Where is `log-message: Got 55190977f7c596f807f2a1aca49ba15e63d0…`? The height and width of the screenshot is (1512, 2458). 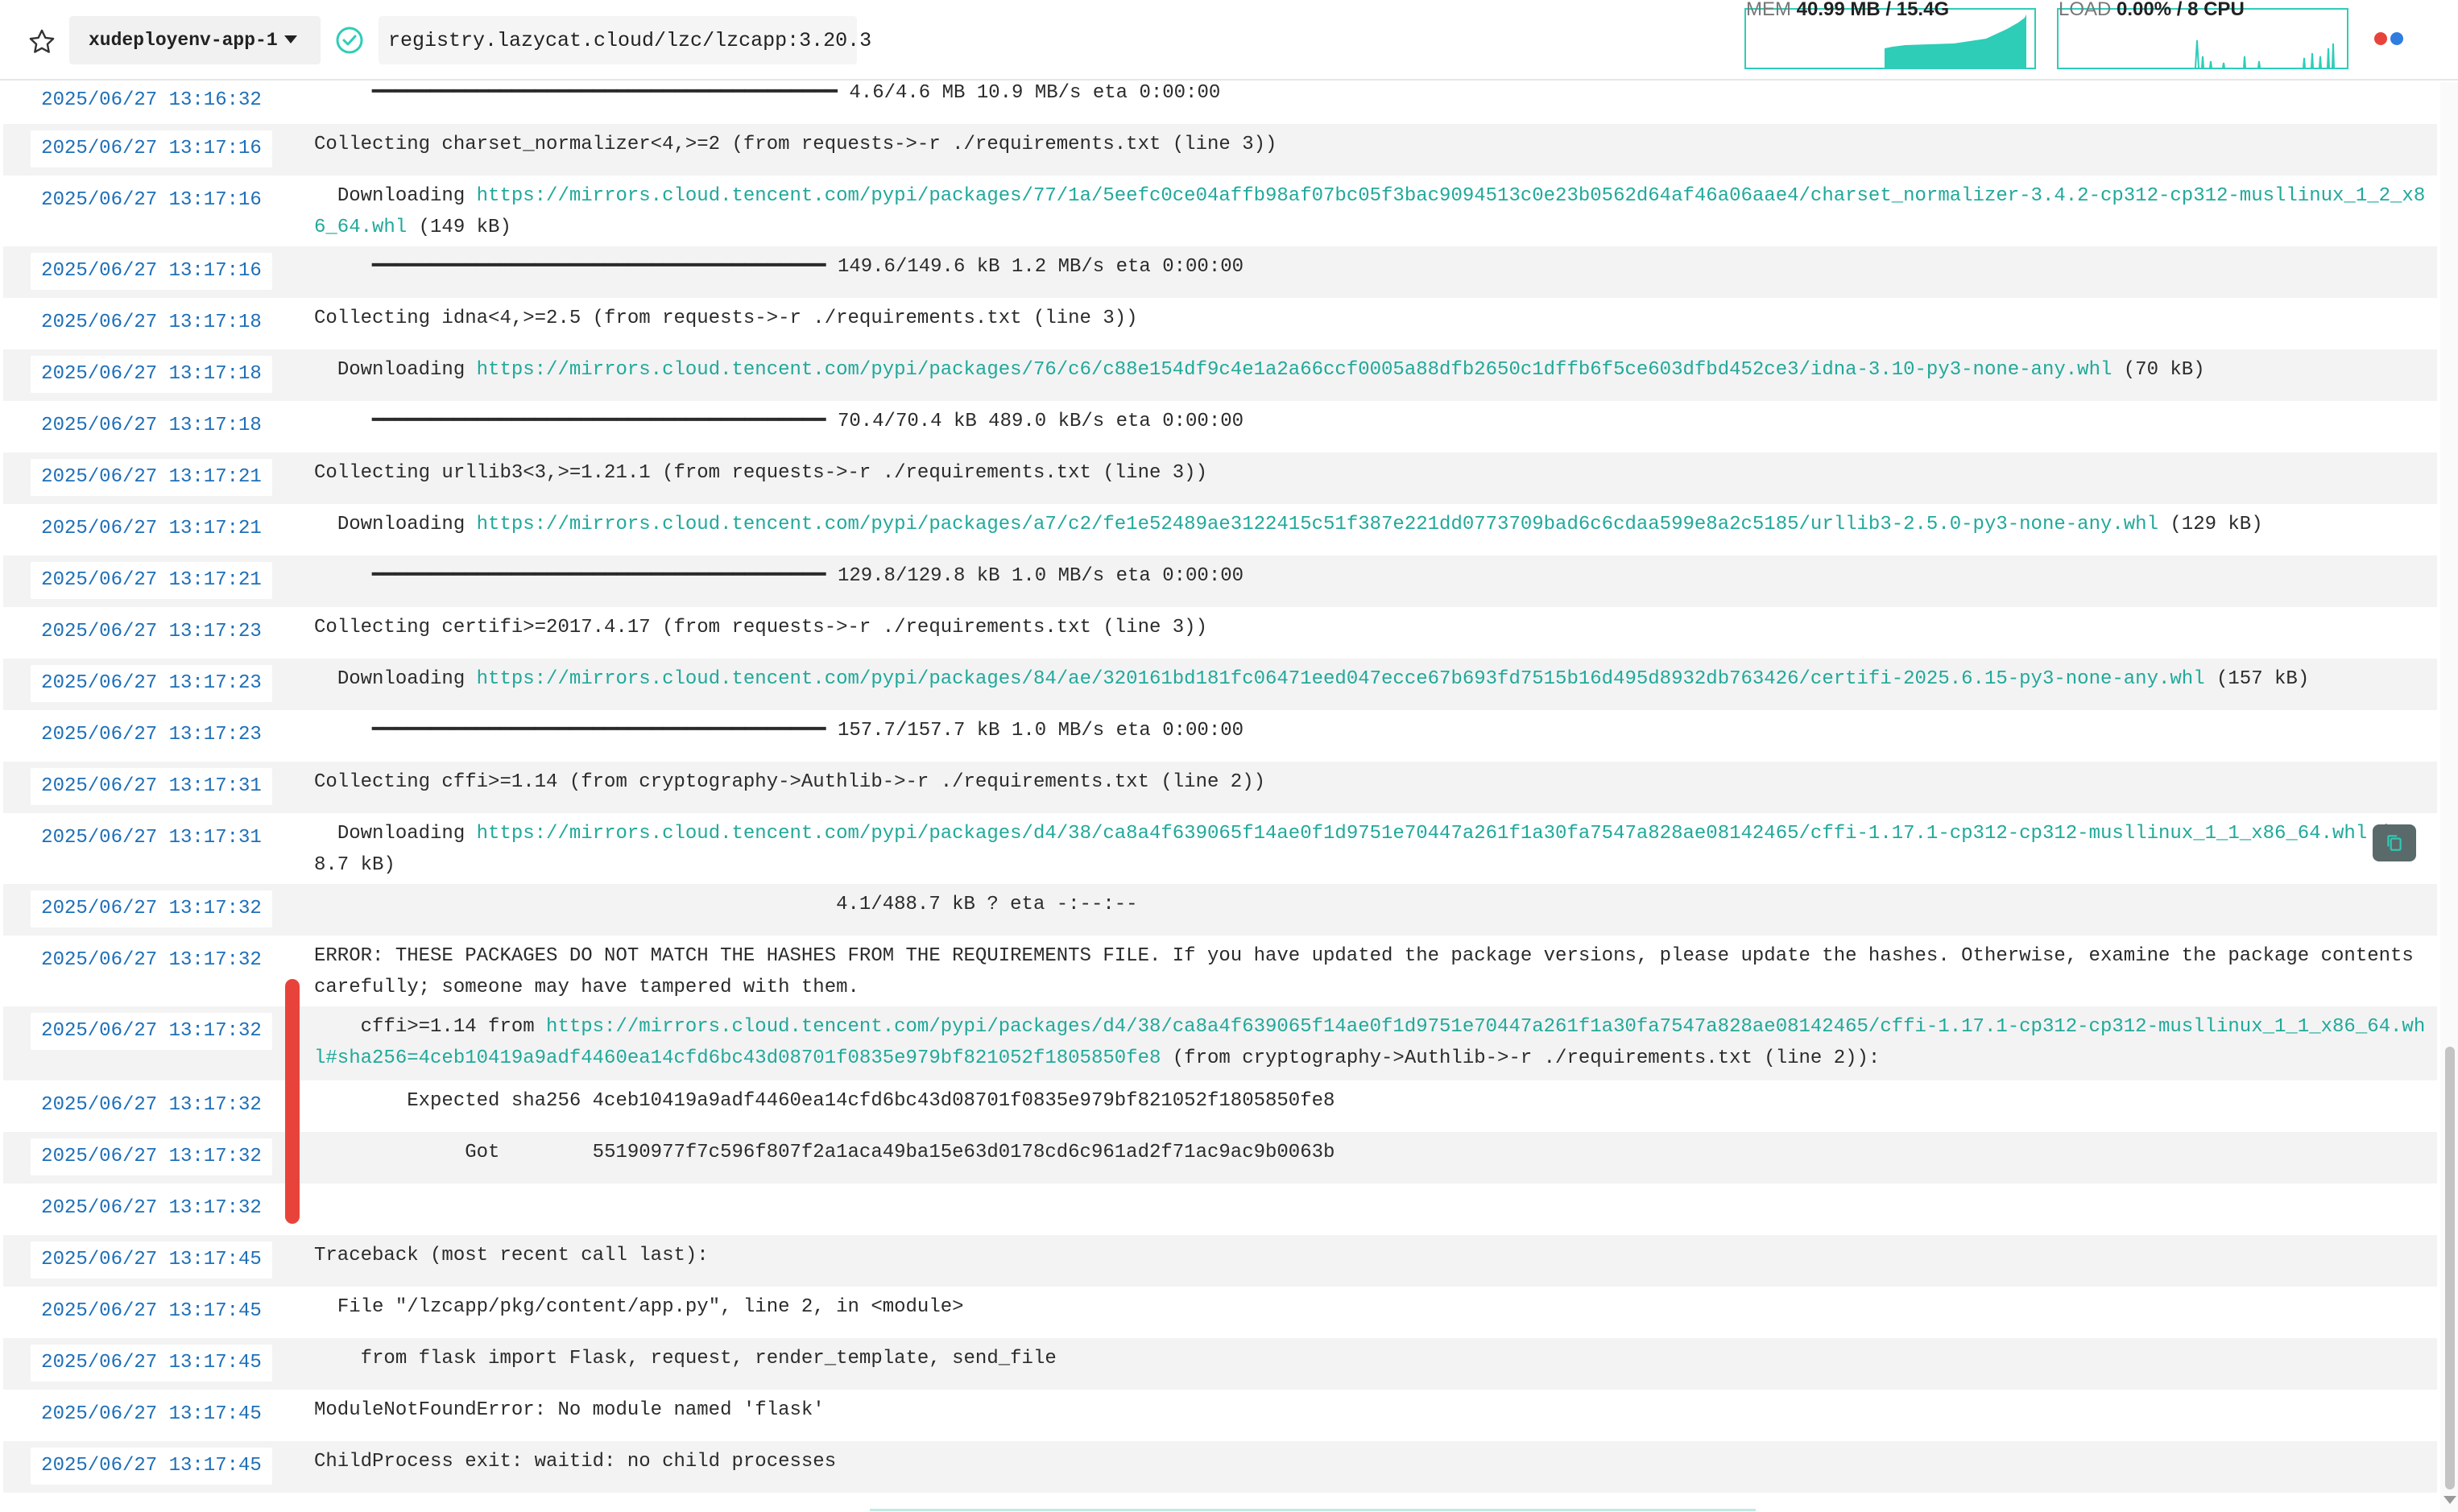
log-message: Got 55190977f7c596f807f2a1aca49ba15e63d0… is located at coordinates (1371, 1152).